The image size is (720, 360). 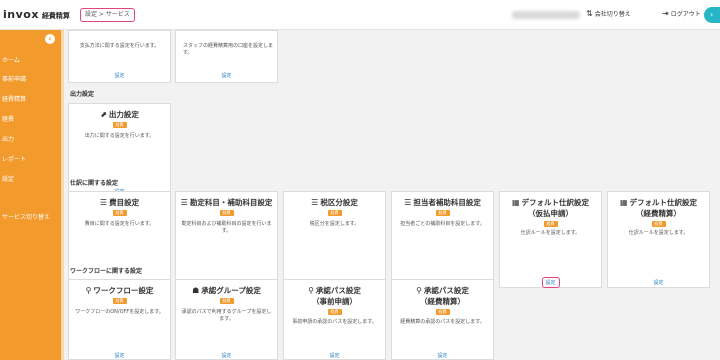 I want to click on switch-icon: ⇅, so click(x=589, y=13).